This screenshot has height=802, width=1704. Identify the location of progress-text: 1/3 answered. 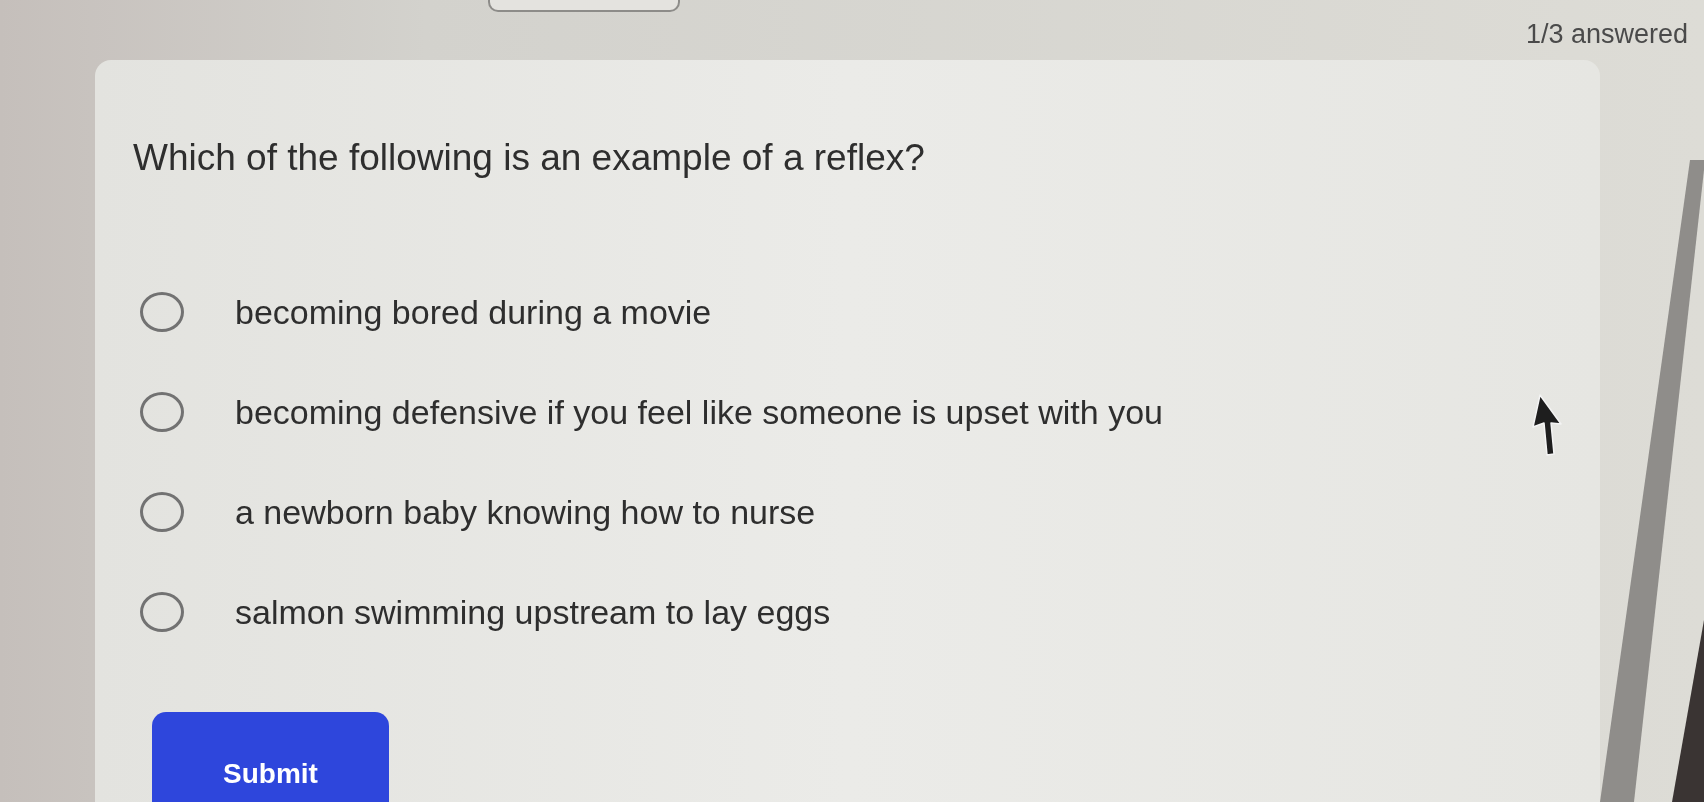
(1606, 34).